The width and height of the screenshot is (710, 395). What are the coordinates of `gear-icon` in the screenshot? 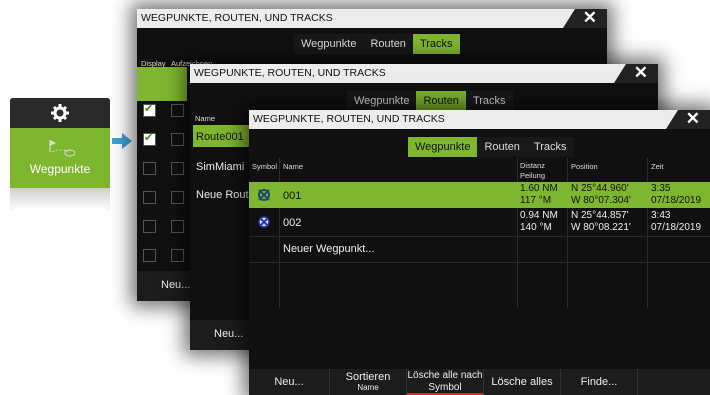 It's located at (60, 113).